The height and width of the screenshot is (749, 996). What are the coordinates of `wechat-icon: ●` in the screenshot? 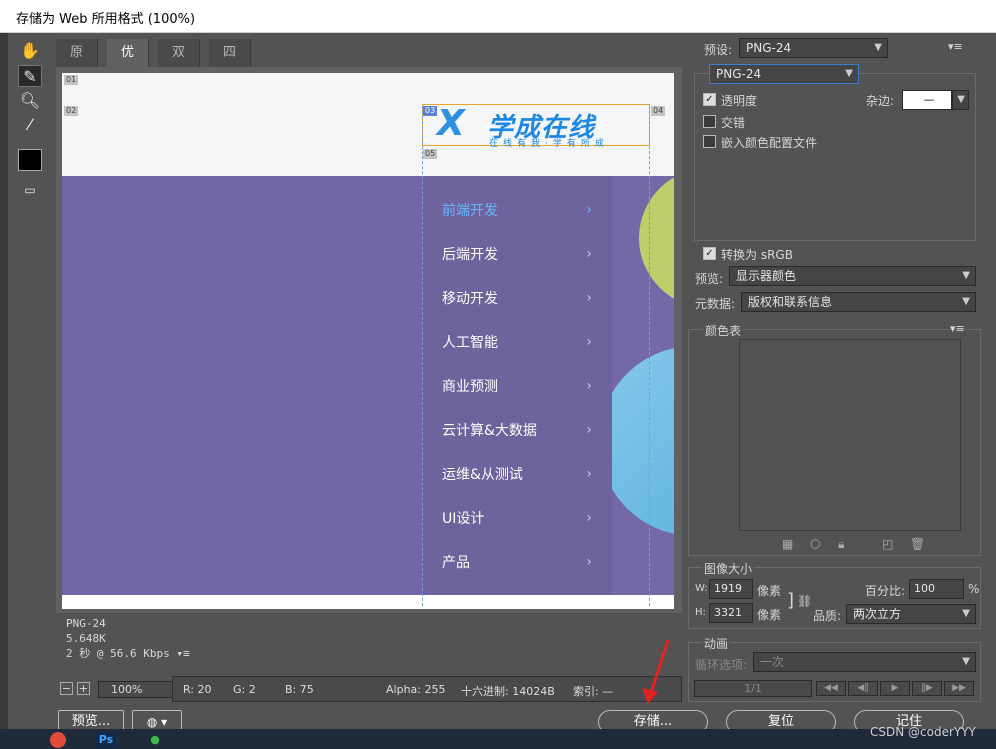 It's located at (155, 740).